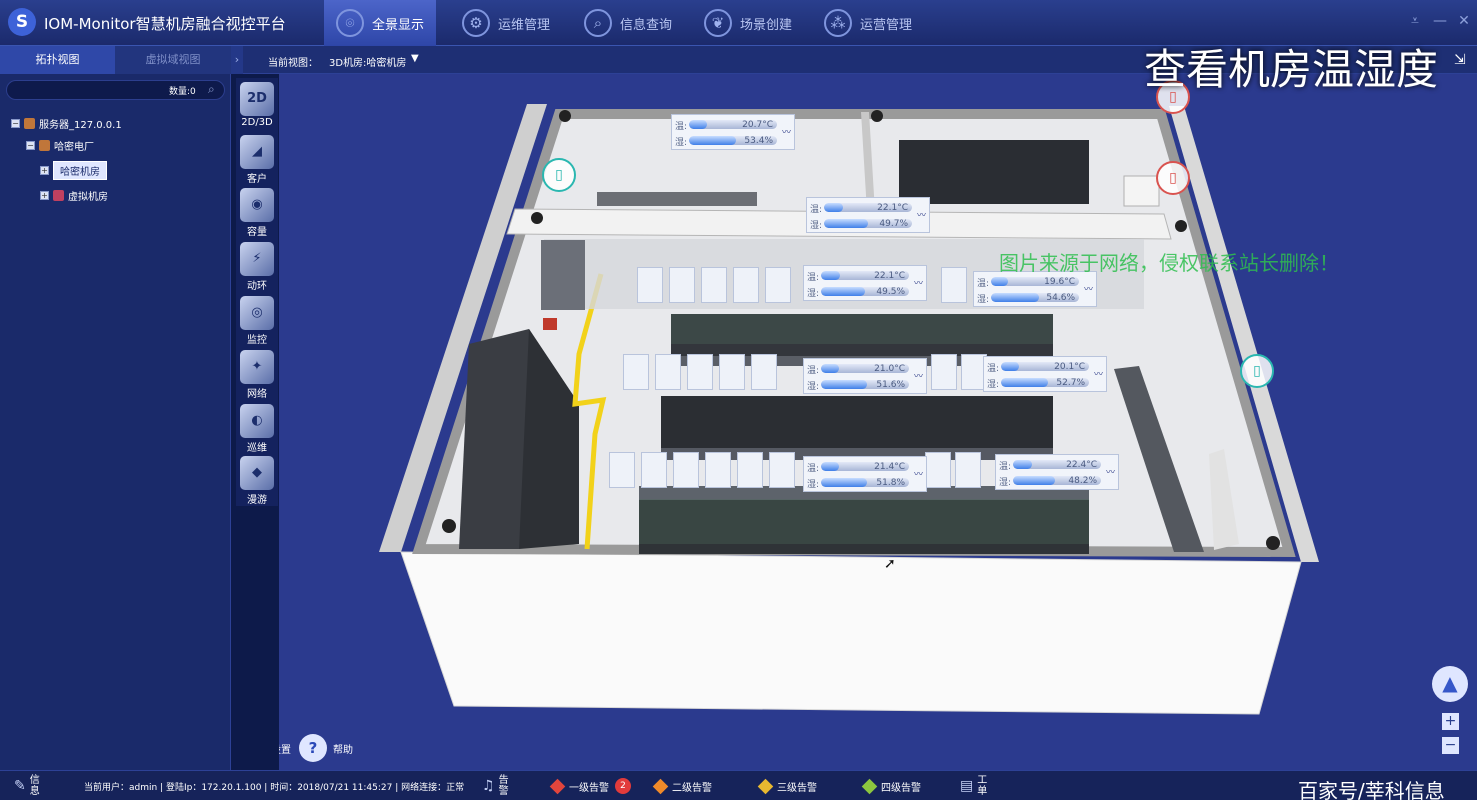  Describe the element at coordinates (1169, 263) in the screenshot. I see `watermark-text: 图片来源于网络，侵权联系站长删除！` at that location.